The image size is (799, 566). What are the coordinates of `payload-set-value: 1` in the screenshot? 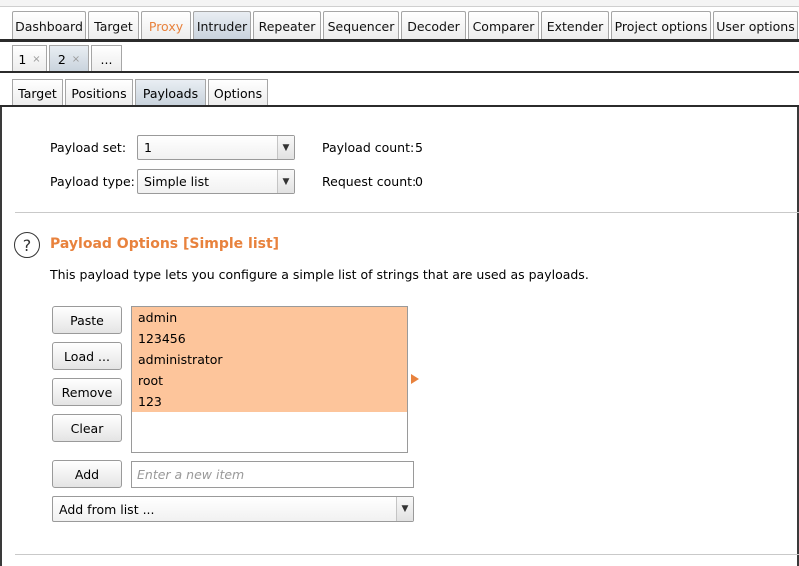 It's located at (148, 147).